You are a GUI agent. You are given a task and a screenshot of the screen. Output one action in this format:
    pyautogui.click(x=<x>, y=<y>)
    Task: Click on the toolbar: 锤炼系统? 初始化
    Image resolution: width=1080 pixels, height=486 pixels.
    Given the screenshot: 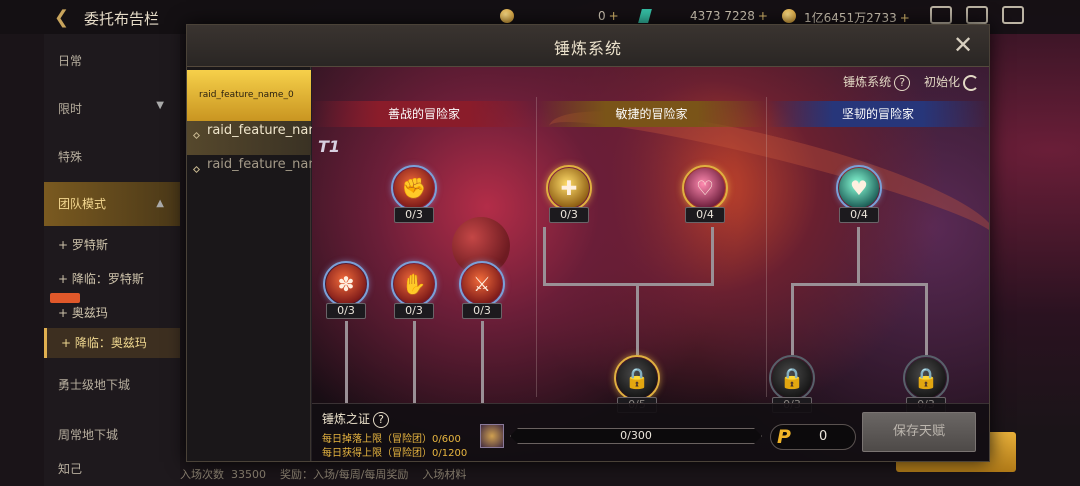 What is the action you would take?
    pyautogui.click(x=906, y=82)
    